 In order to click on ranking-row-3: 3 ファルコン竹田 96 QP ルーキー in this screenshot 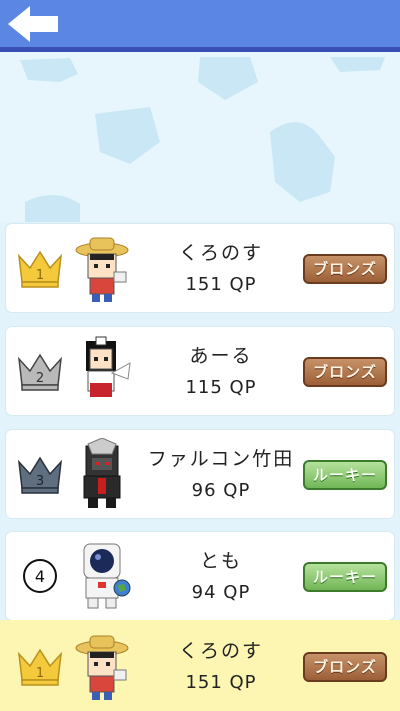, I will do `click(200, 474)`.